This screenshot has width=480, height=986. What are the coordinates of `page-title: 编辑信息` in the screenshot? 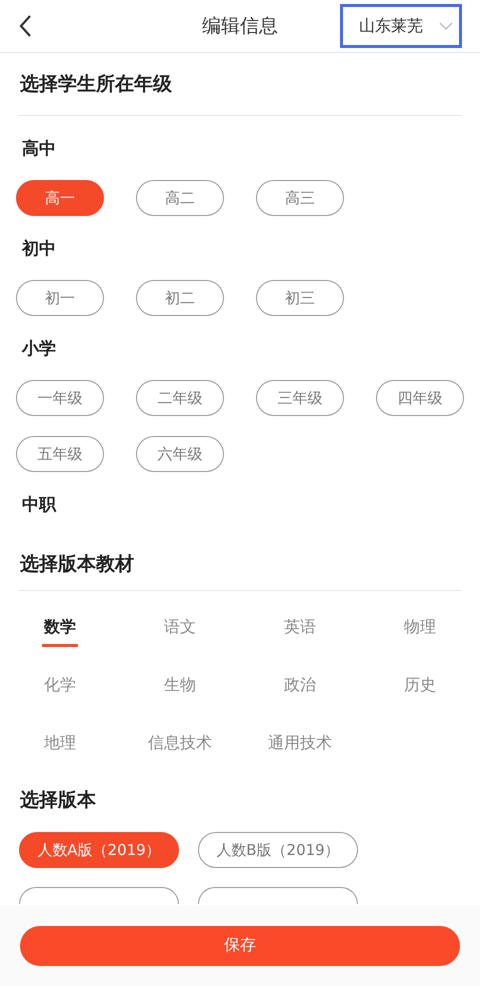 It's located at (240, 26).